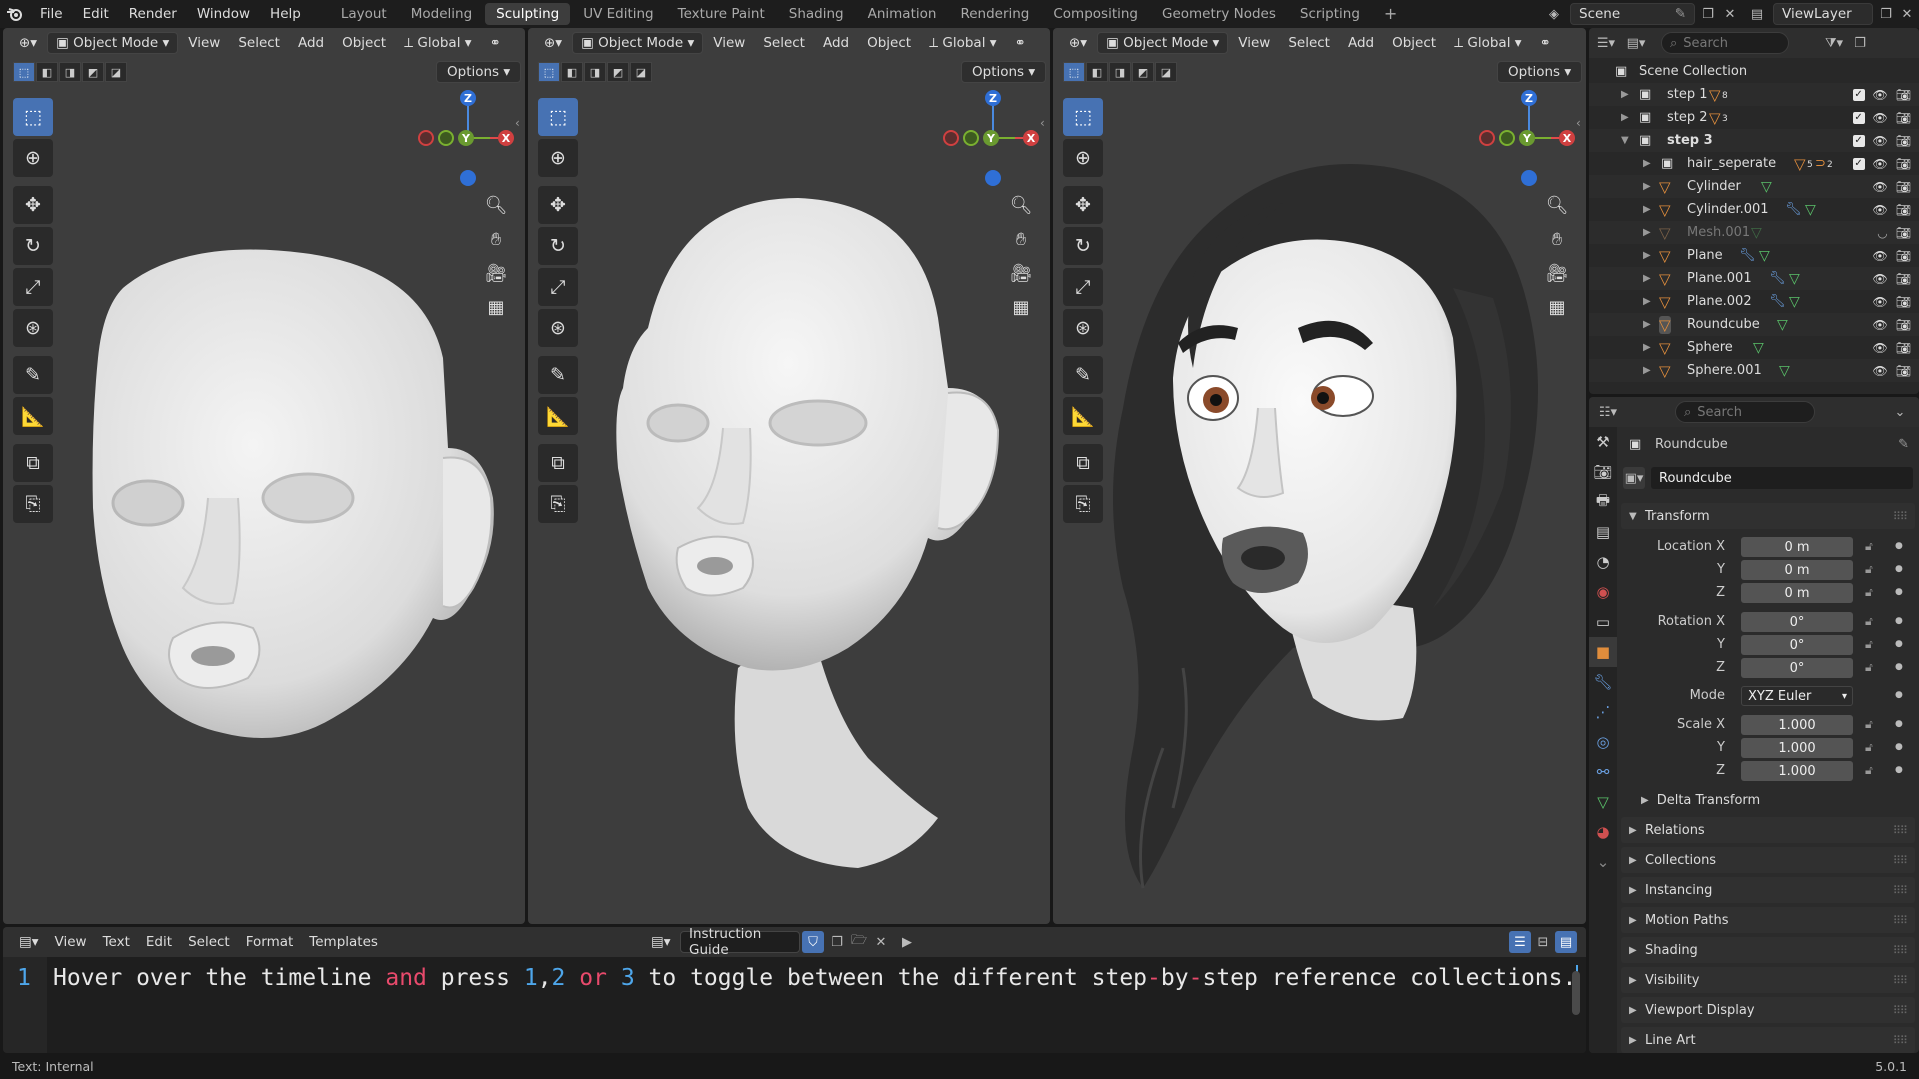 Image resolution: width=1919 pixels, height=1079 pixels. I want to click on outliner-row-object: ▶ ▽ Plane.002 🔧︎ ▽ 👁︎ 📷︎, so click(1754, 301).